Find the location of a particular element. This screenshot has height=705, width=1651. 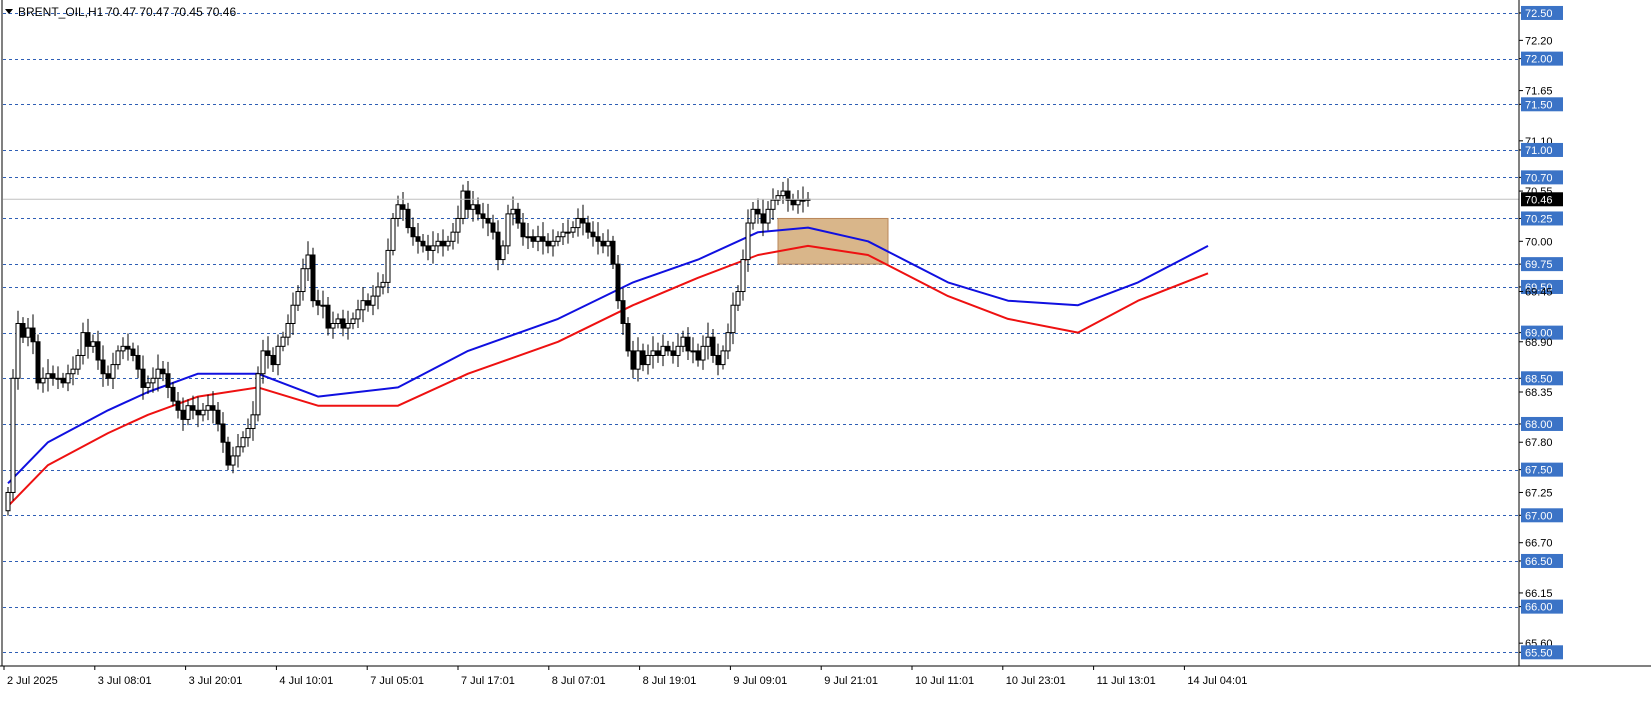

symbol-timeframe: BRENT_OIL,H1 is located at coordinates (61, 12).